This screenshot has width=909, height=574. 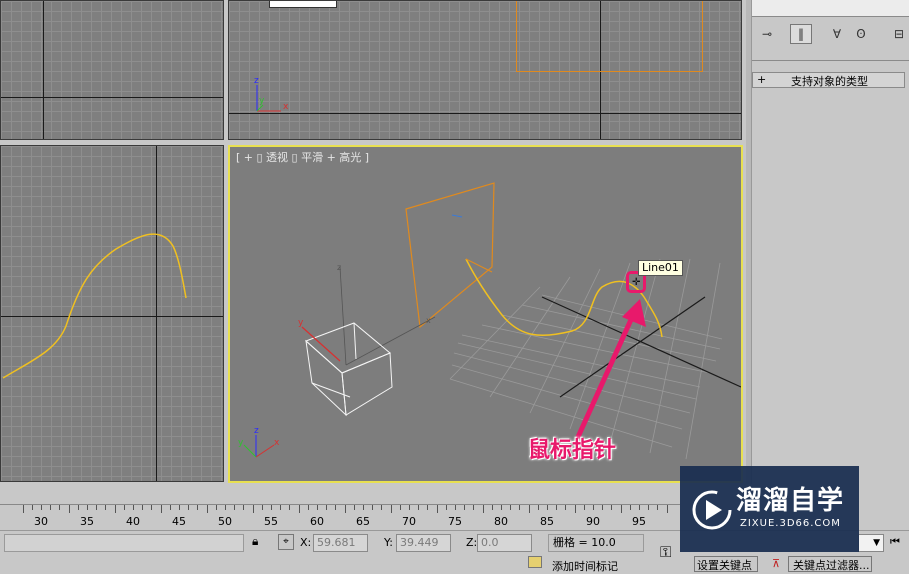 What do you see at coordinates (340, 543) in the screenshot?
I see `x-coord-field: 59.681` at bounding box center [340, 543].